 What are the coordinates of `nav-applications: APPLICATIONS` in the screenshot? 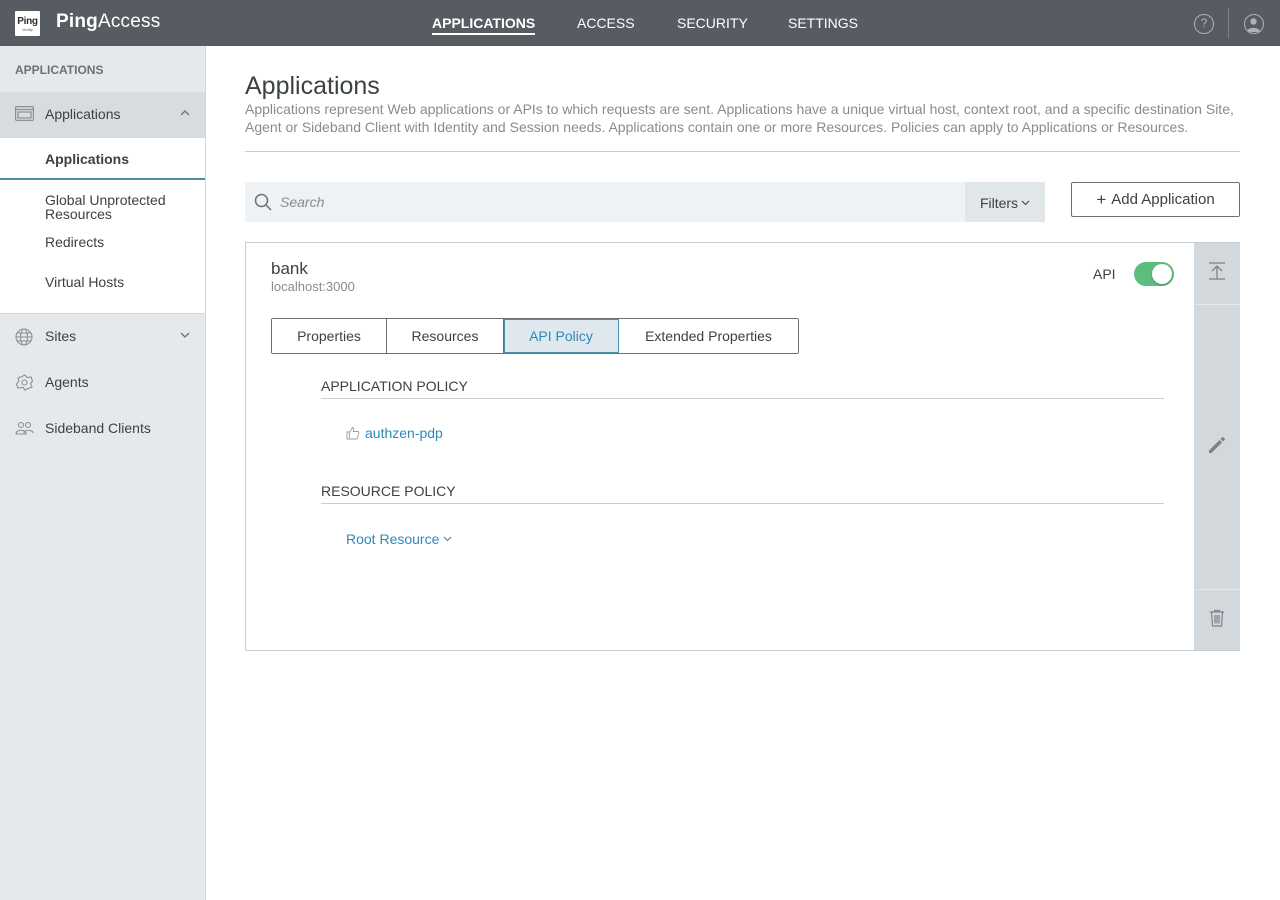 It's located at (484, 25).